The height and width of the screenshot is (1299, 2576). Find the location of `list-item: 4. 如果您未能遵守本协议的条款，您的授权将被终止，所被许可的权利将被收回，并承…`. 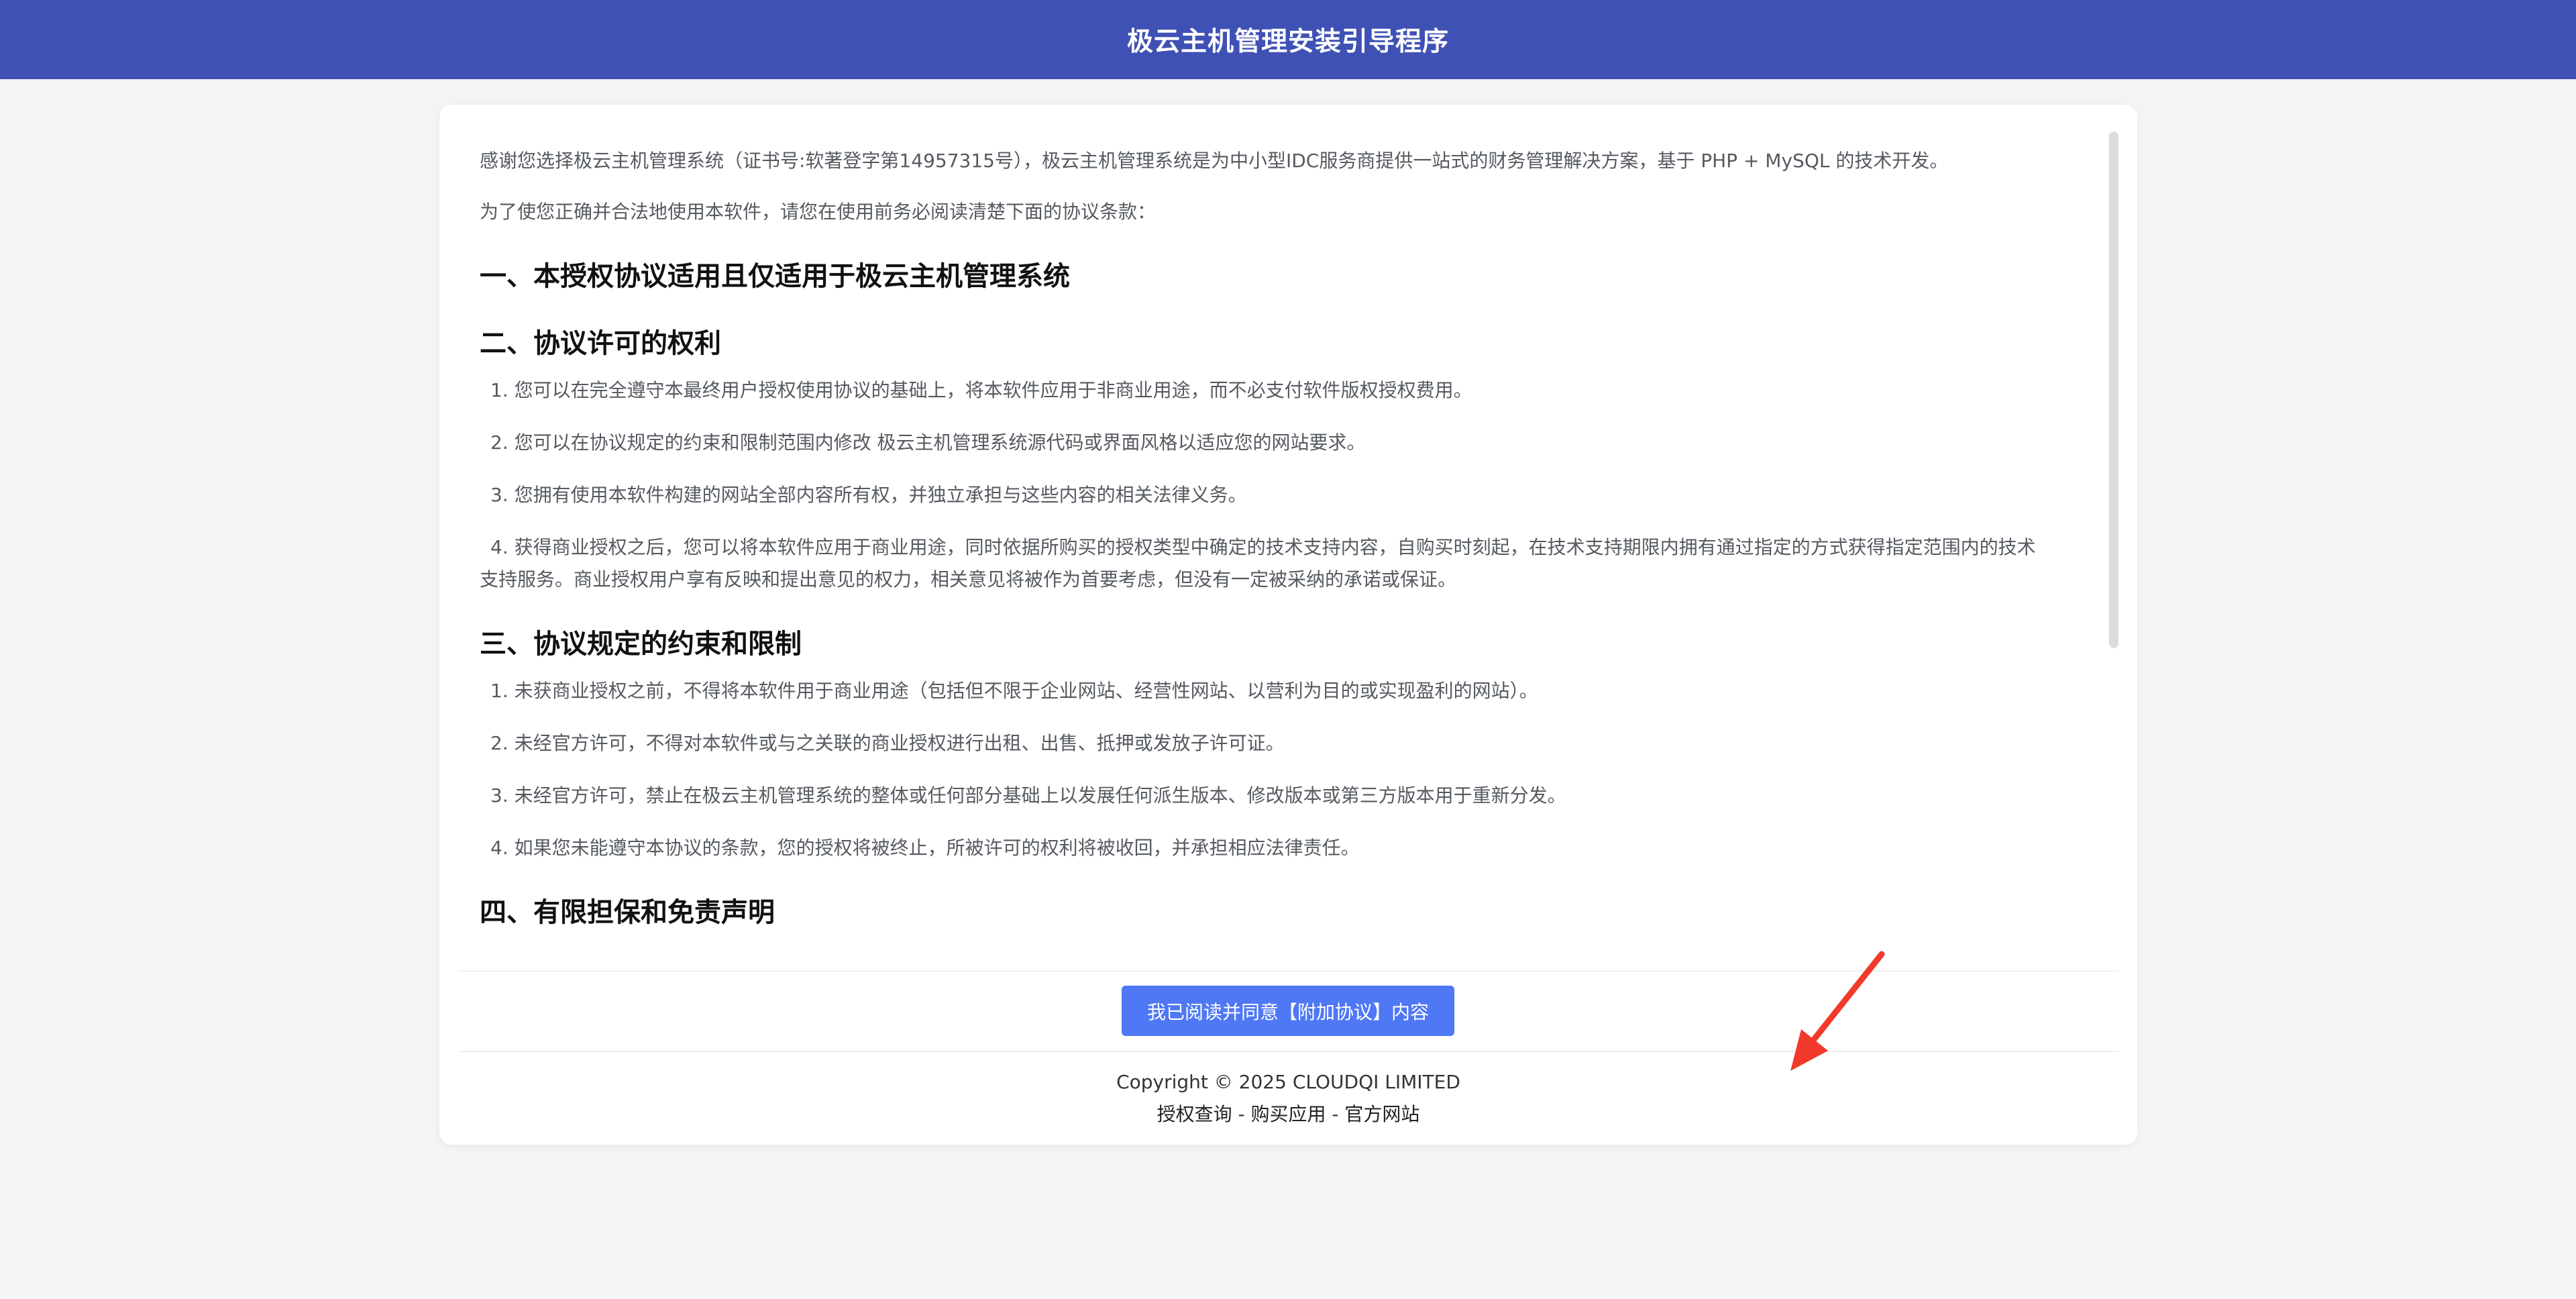

list-item: 4. 如果您未能遵守本协议的条款，您的授权将被终止，所被许可的权利将被收回，并承… is located at coordinates (925, 848).